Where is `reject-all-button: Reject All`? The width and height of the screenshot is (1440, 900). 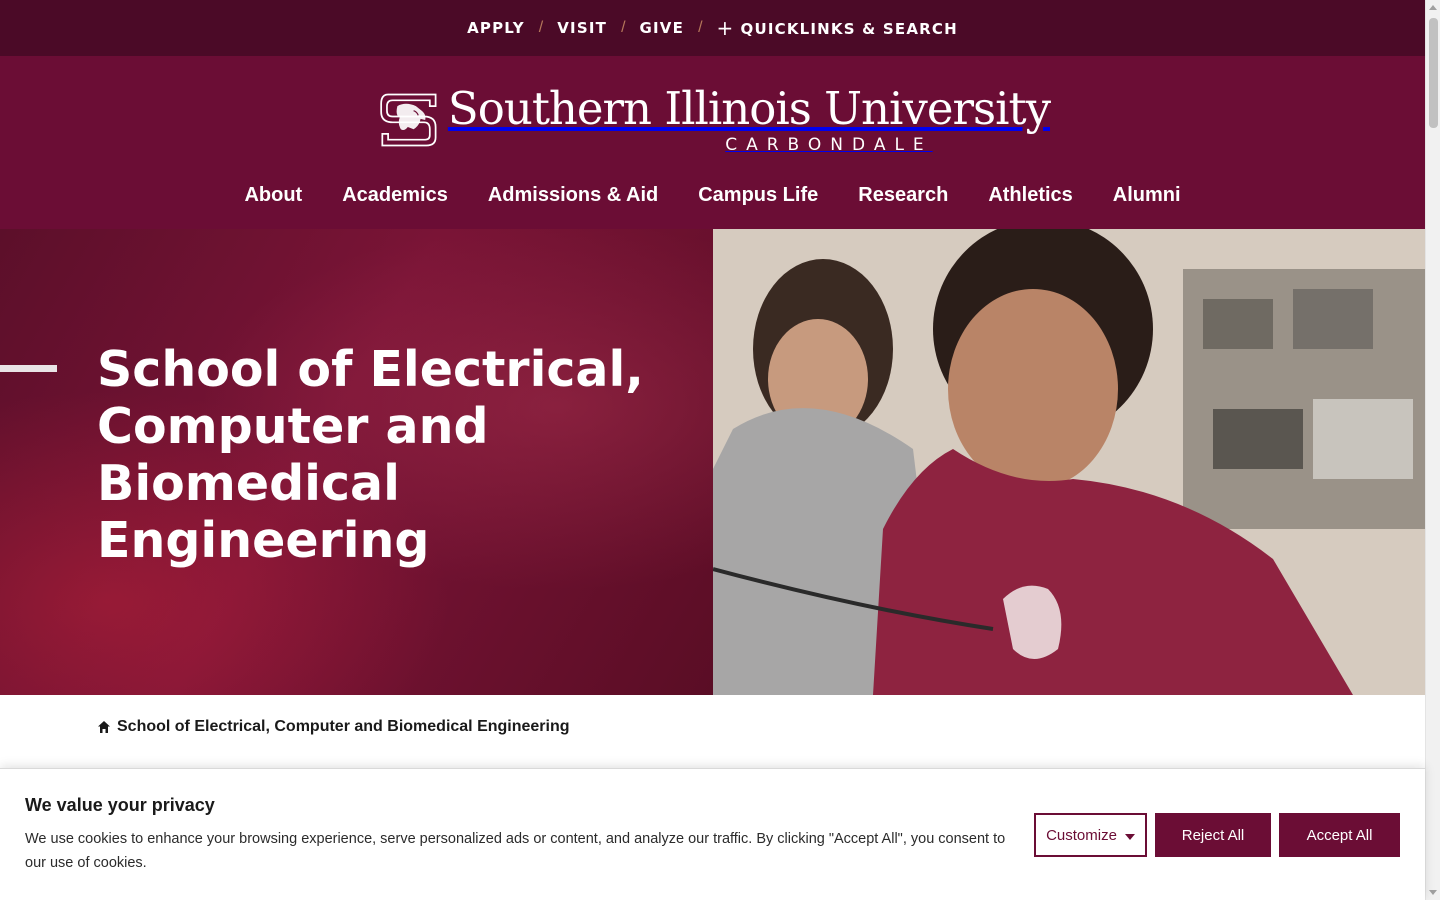
reject-all-button: Reject All is located at coordinates (1213, 835).